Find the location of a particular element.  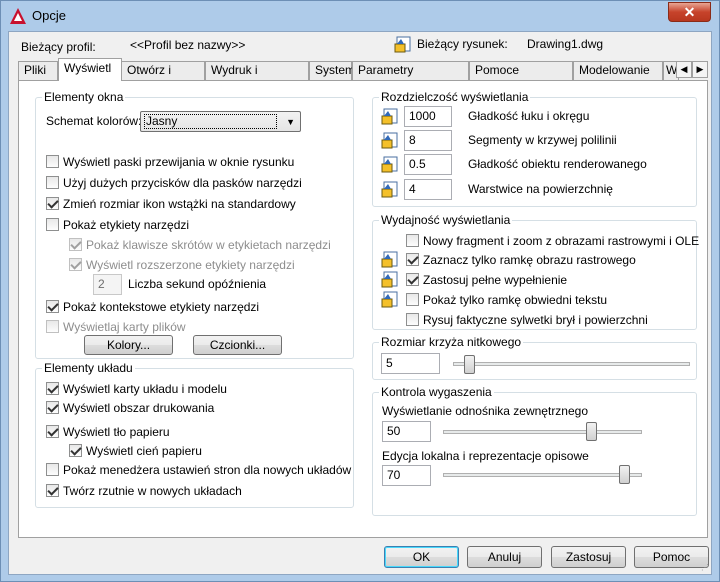

tab-user-preferences: Parametry użytkownika is located at coordinates (410, 77).